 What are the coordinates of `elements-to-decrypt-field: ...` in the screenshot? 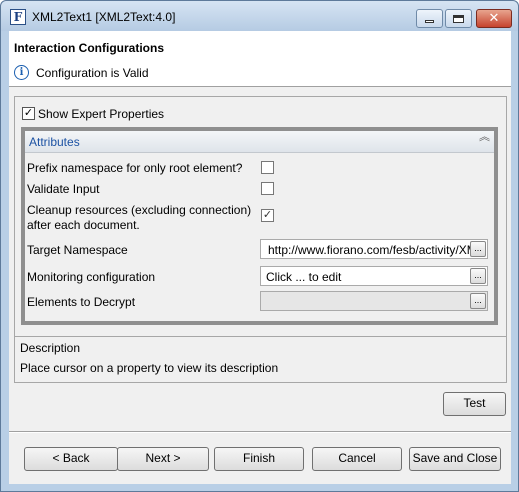 It's located at (374, 301).